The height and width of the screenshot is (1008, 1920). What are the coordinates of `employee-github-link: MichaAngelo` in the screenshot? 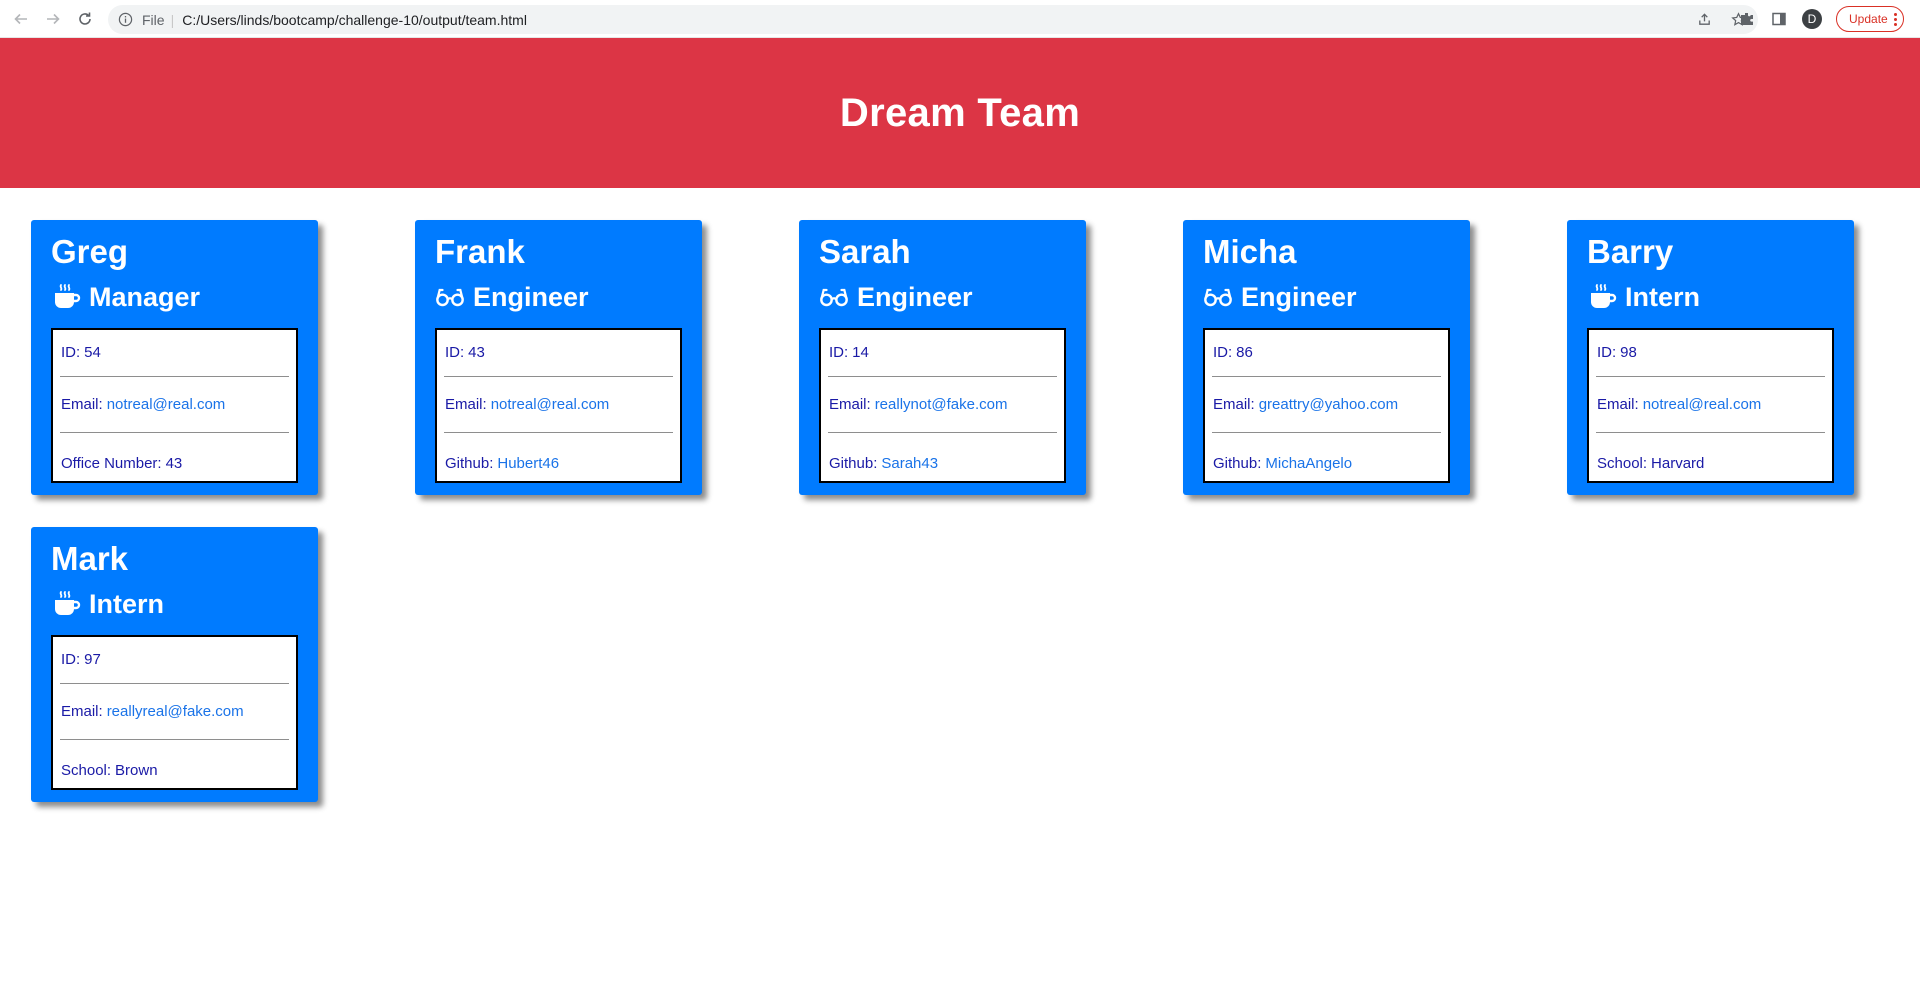 It's located at (1308, 463).